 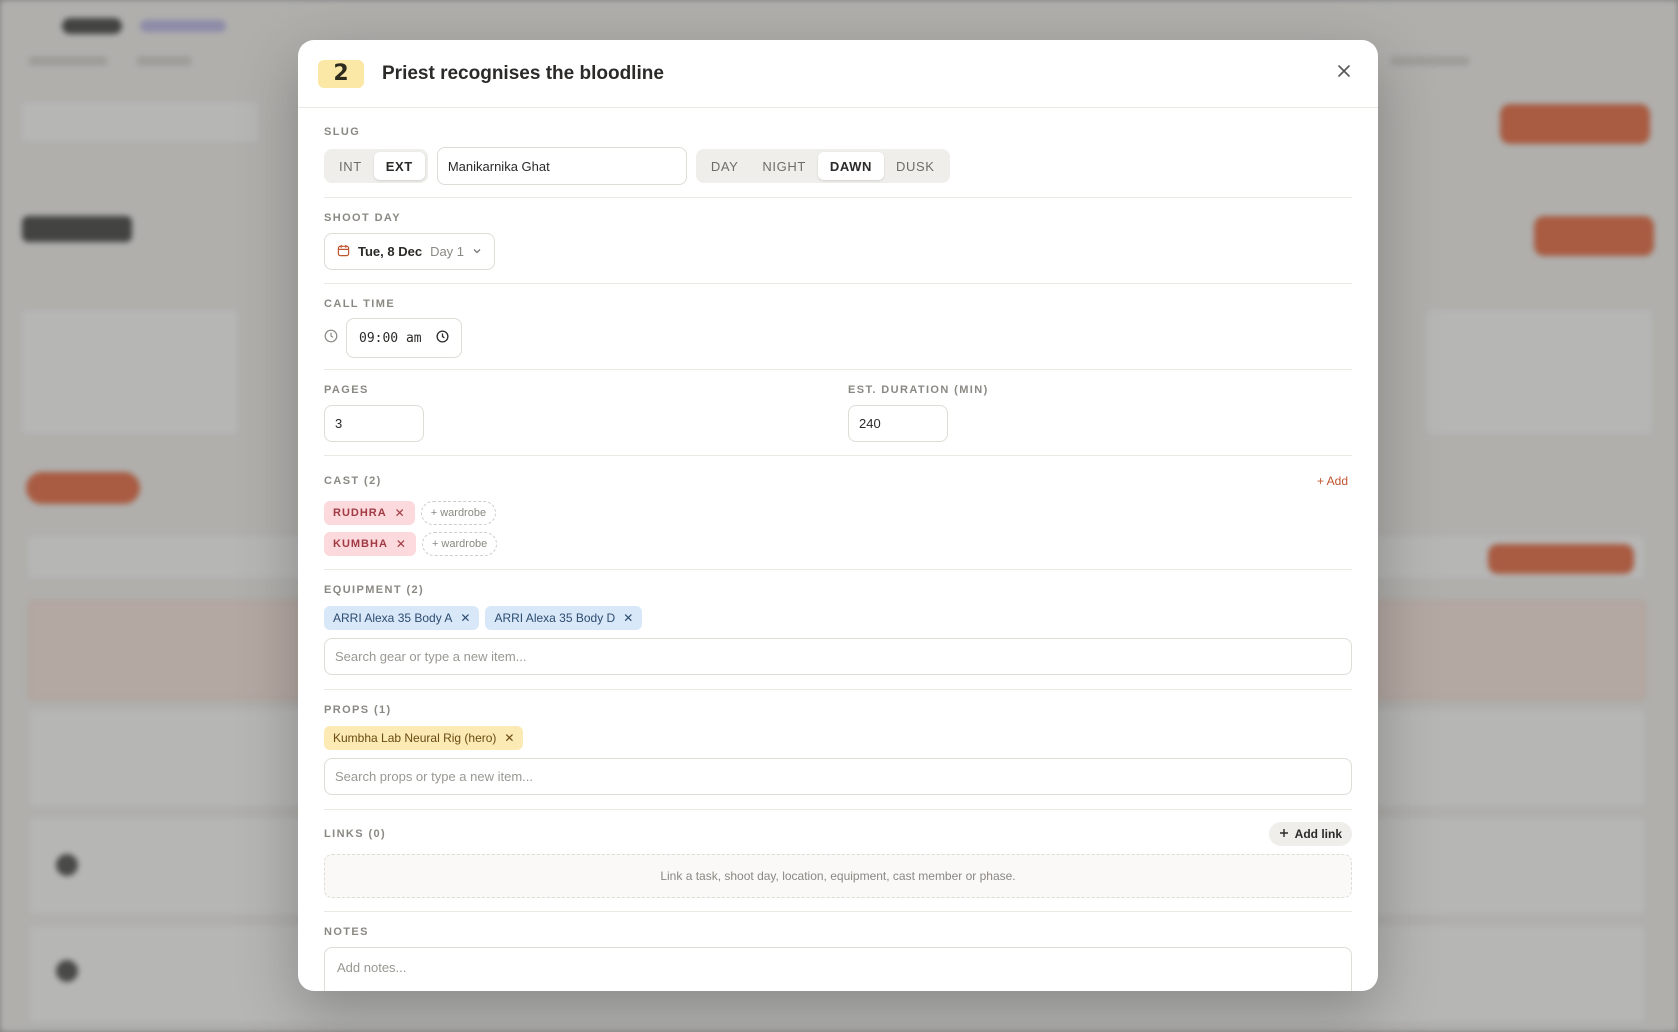 What do you see at coordinates (360, 304) in the screenshot?
I see `call-time-label: CALL TIME` at bounding box center [360, 304].